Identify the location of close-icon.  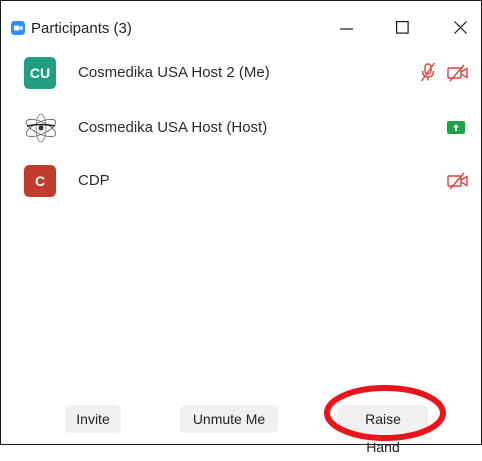
(460, 27).